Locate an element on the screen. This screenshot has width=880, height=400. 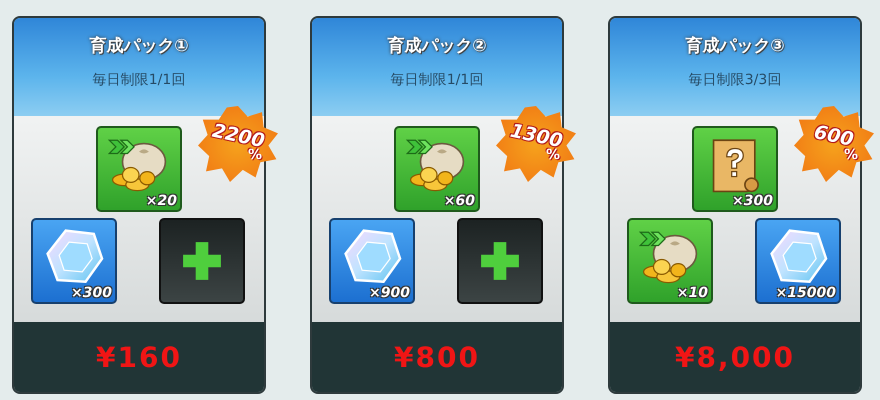
item-tile: ×15000 is located at coordinates (798, 261).